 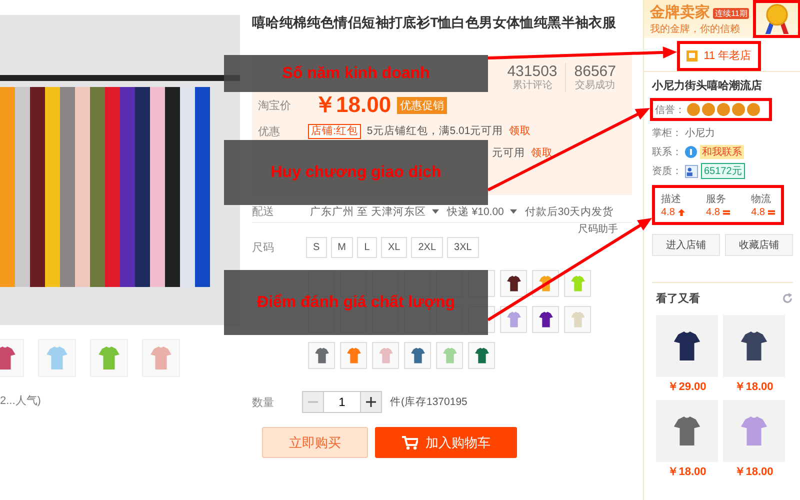 What do you see at coordinates (263, 248) in the screenshot?
I see `size-label: 尺码` at bounding box center [263, 248].